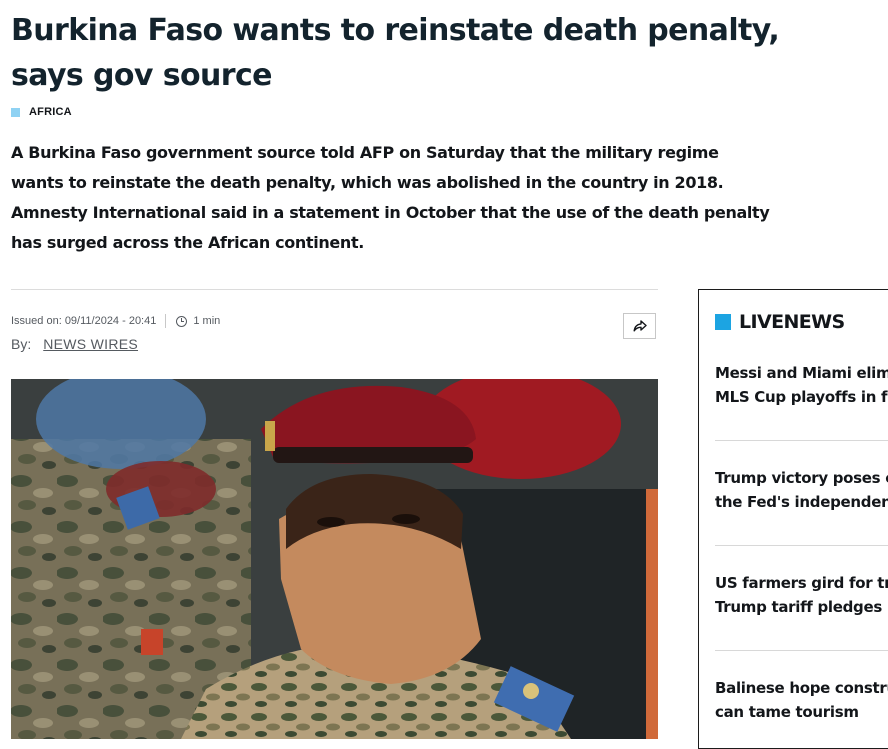 The image size is (888, 749). I want to click on livenews-item-line: the Fed's independenc, so click(801, 502).